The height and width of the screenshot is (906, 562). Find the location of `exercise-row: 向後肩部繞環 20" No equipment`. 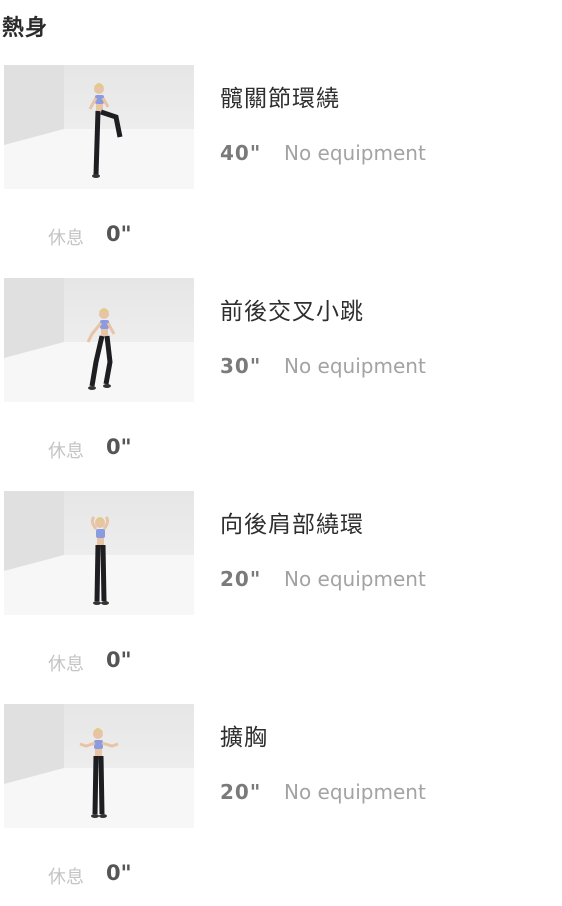

exercise-row: 向後肩部繞環 20" No equipment is located at coordinates (281, 553).